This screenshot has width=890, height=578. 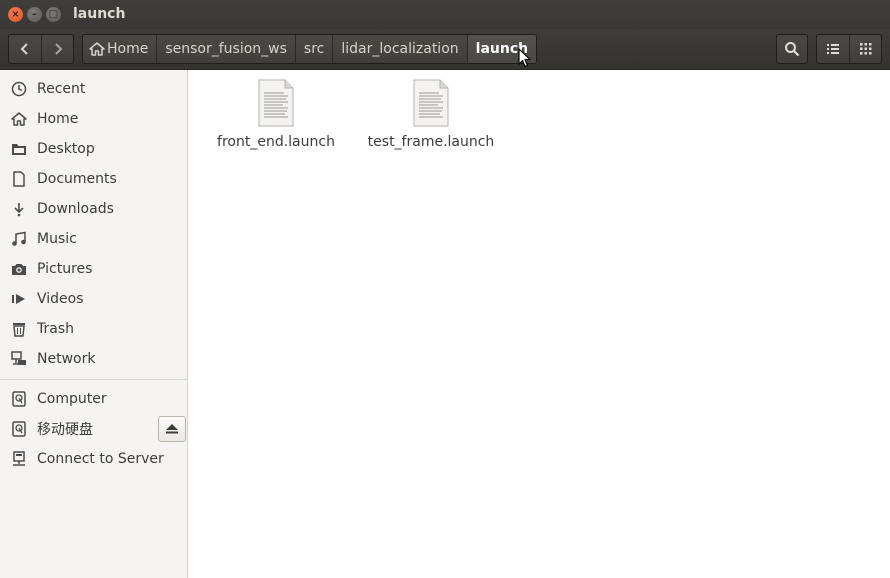 What do you see at coordinates (524, 58) in the screenshot?
I see `mouse-cursor-icon` at bounding box center [524, 58].